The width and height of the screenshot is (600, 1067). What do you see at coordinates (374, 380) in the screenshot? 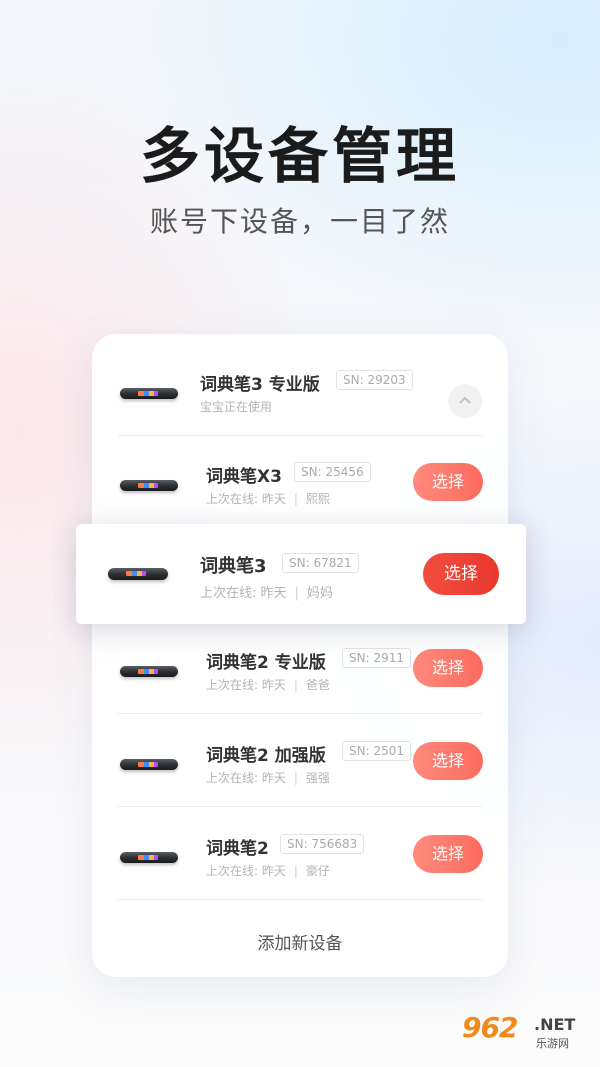
I see `device-sn: SN: 29203` at bounding box center [374, 380].